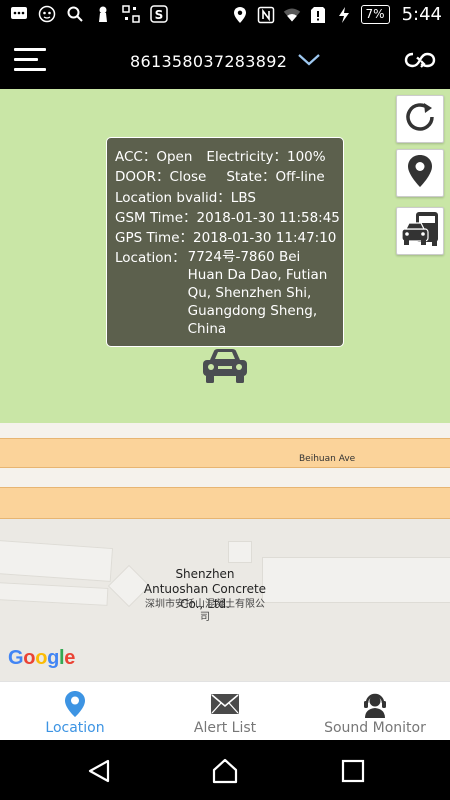  I want to click on tab-sound-monitor: Sound Monitor, so click(375, 711).